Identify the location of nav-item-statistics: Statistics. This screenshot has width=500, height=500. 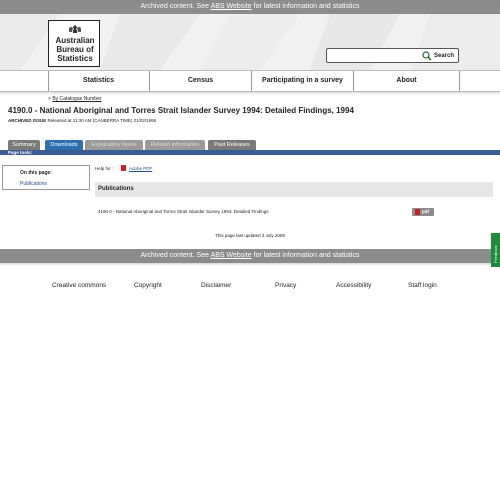
(98, 81).